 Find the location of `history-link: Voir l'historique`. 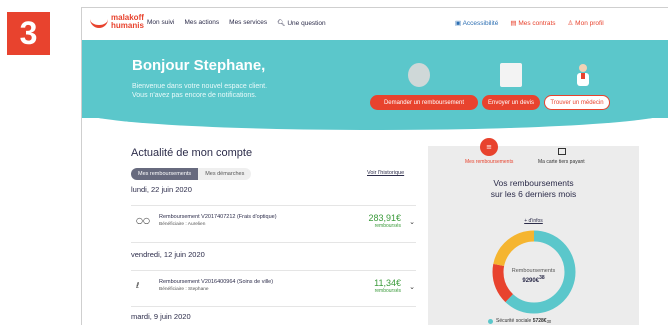

history-link: Voir l'historique is located at coordinates (385, 173).